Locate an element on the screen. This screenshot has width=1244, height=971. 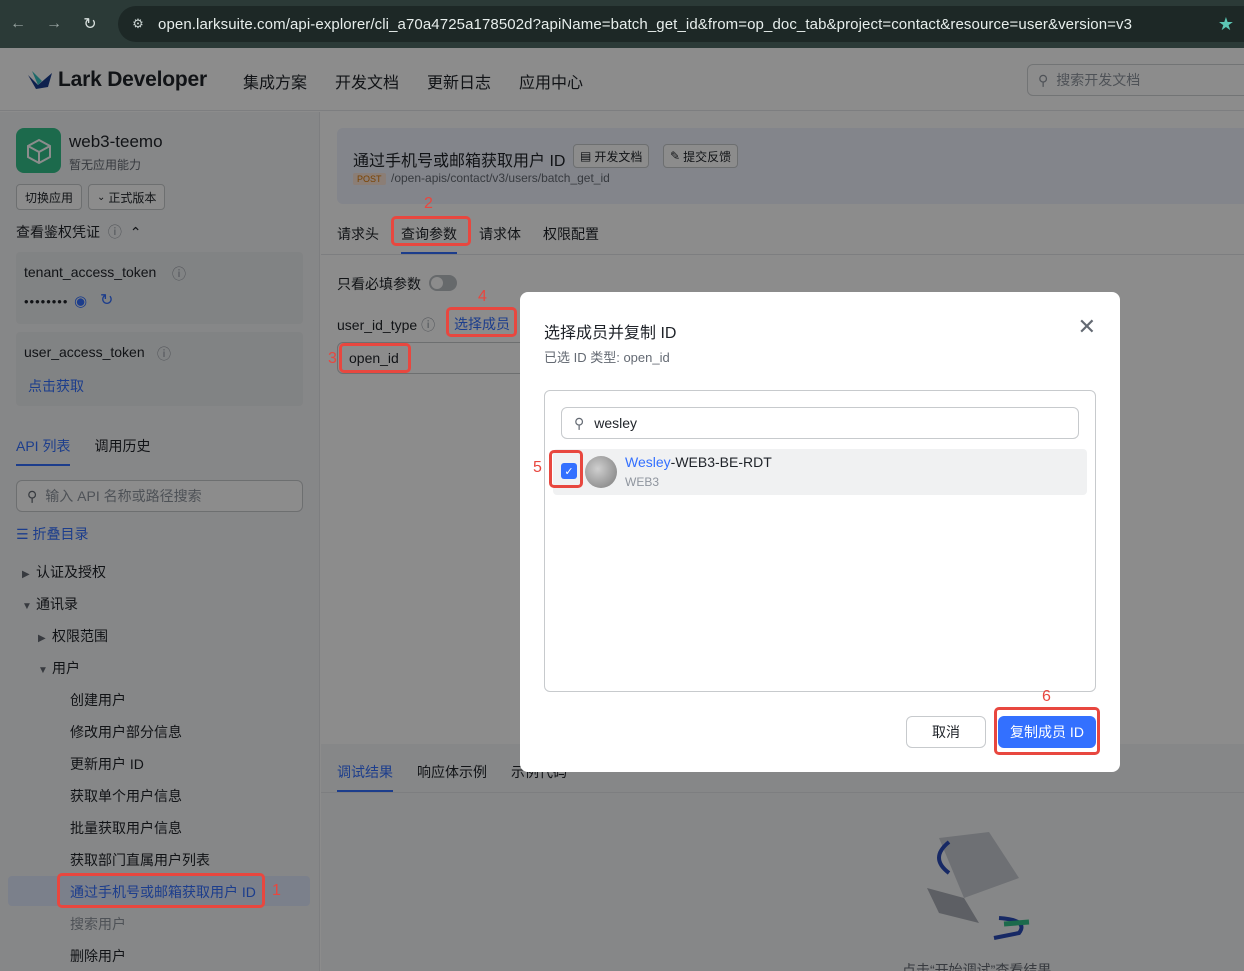
member-picker: ⚲ wesley ✓ Wesley-WEB3-BE-RDT WEB3 is located at coordinates (820, 541).